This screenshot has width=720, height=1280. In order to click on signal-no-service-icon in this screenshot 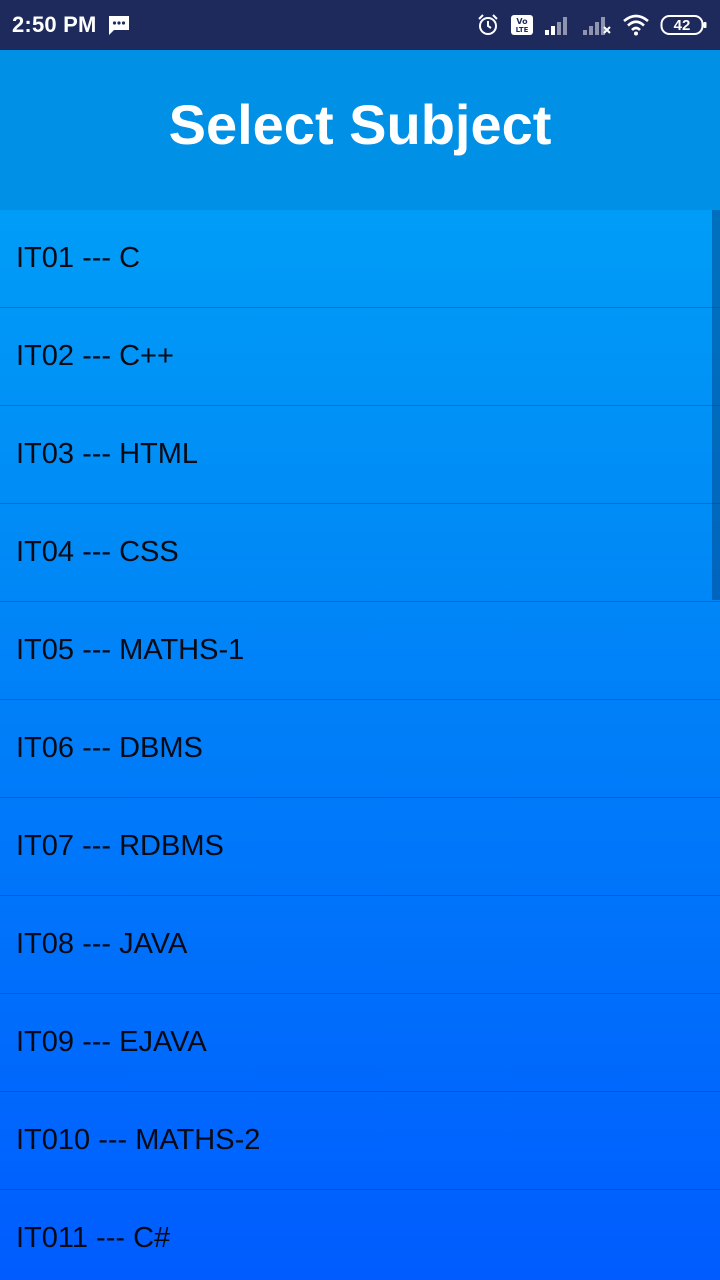, I will do `click(597, 25)`.